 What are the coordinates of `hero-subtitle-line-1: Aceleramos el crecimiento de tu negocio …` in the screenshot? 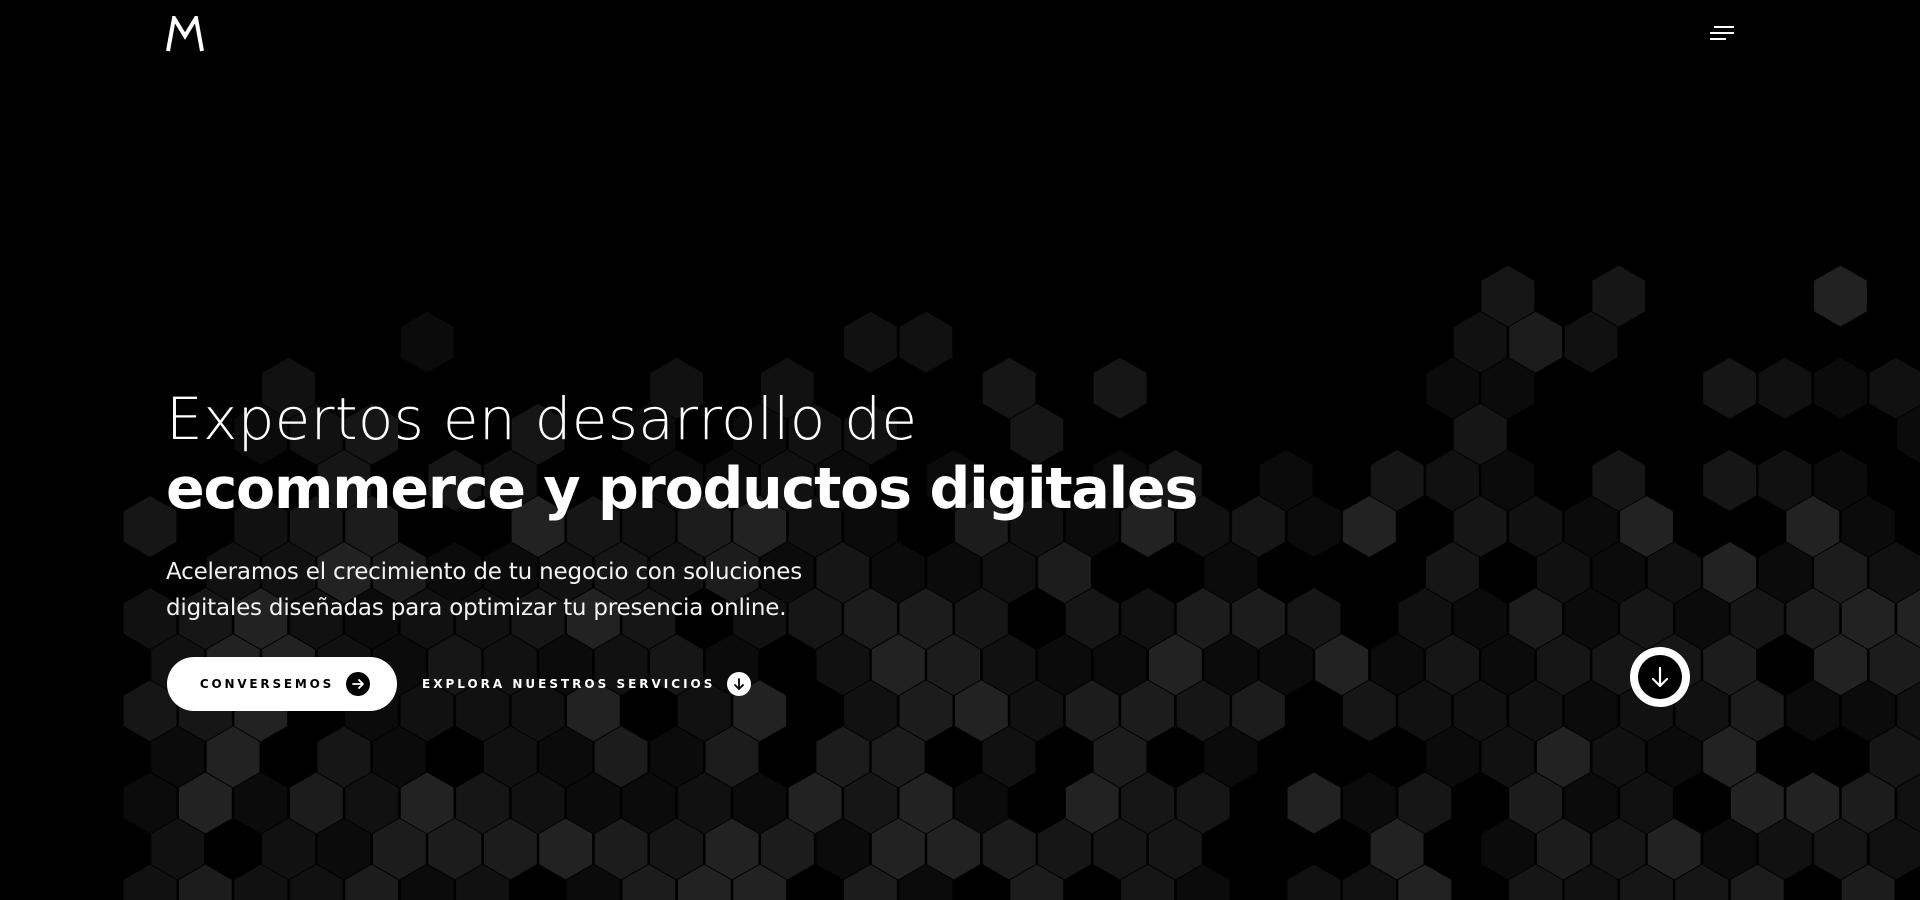 It's located at (484, 572).